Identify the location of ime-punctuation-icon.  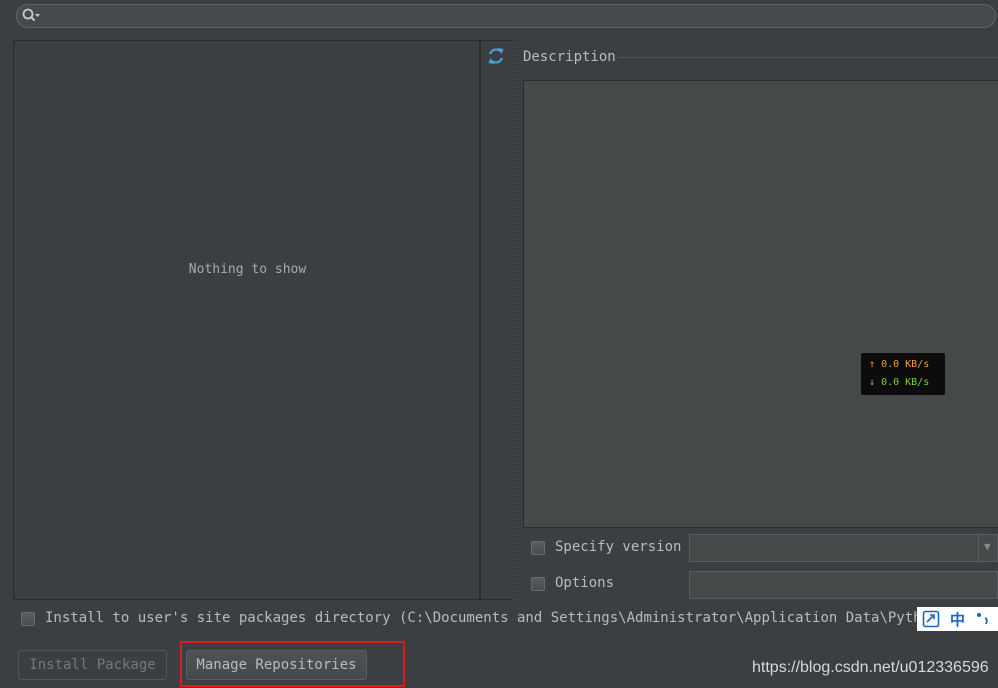
(983, 619).